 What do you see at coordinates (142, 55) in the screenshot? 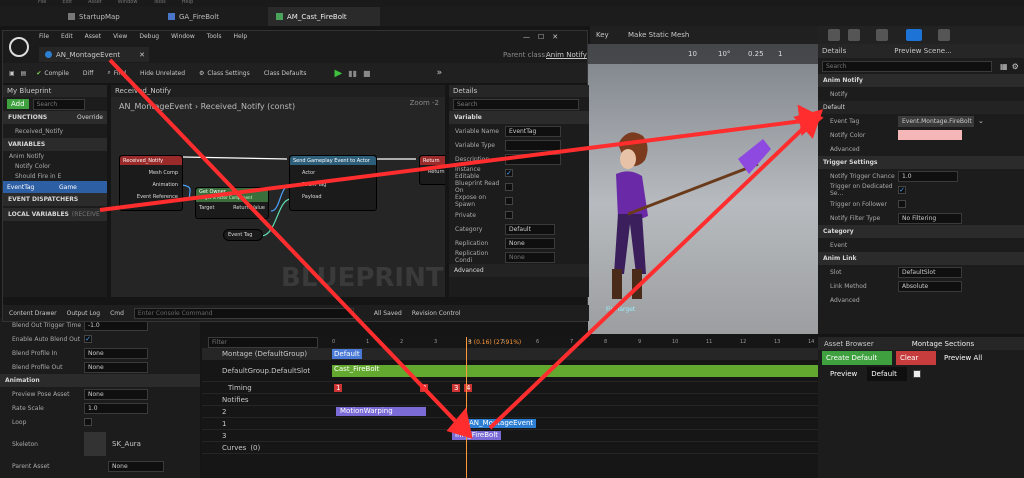
I see `close-tab-icon: ✕` at bounding box center [142, 55].